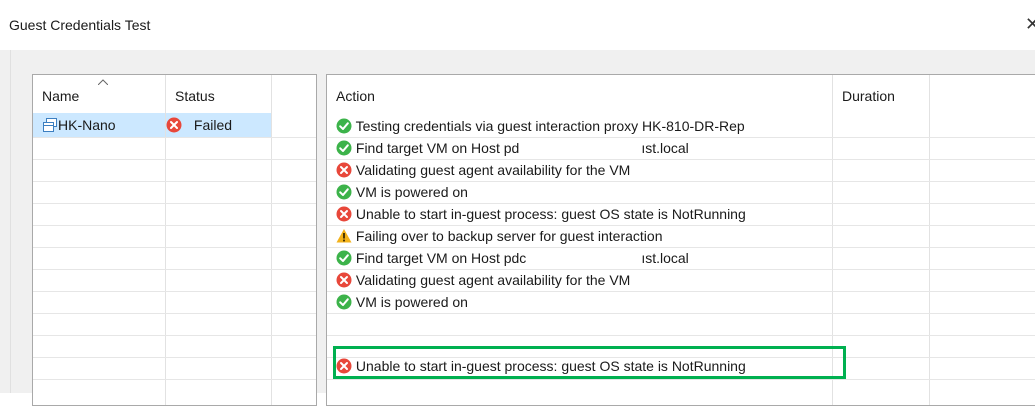 The width and height of the screenshot is (1035, 406). Describe the element at coordinates (61, 96) in the screenshot. I see `column-header-name-label: Name` at that location.